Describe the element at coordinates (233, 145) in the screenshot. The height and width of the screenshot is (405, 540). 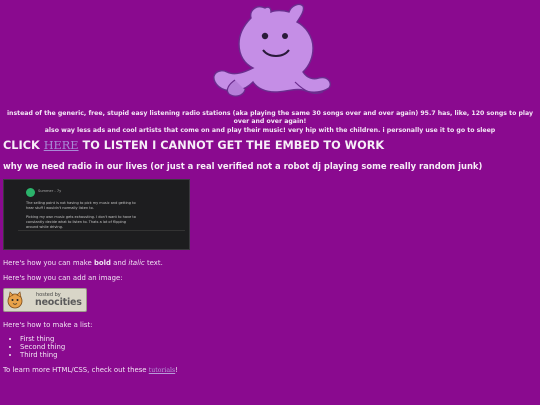
I see `cta-after: TO LISTEN I CANNOT GET THE EMBED TO WORK` at that location.